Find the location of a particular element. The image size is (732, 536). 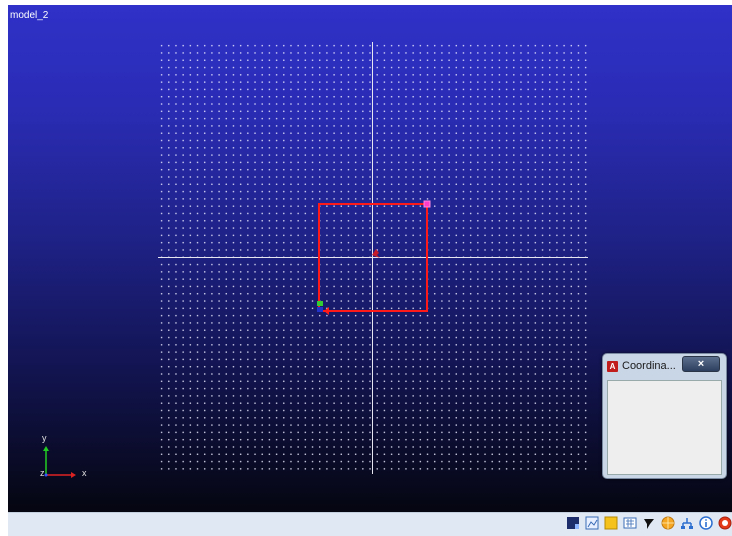

triad-z-label: z is located at coordinates (42, 473).